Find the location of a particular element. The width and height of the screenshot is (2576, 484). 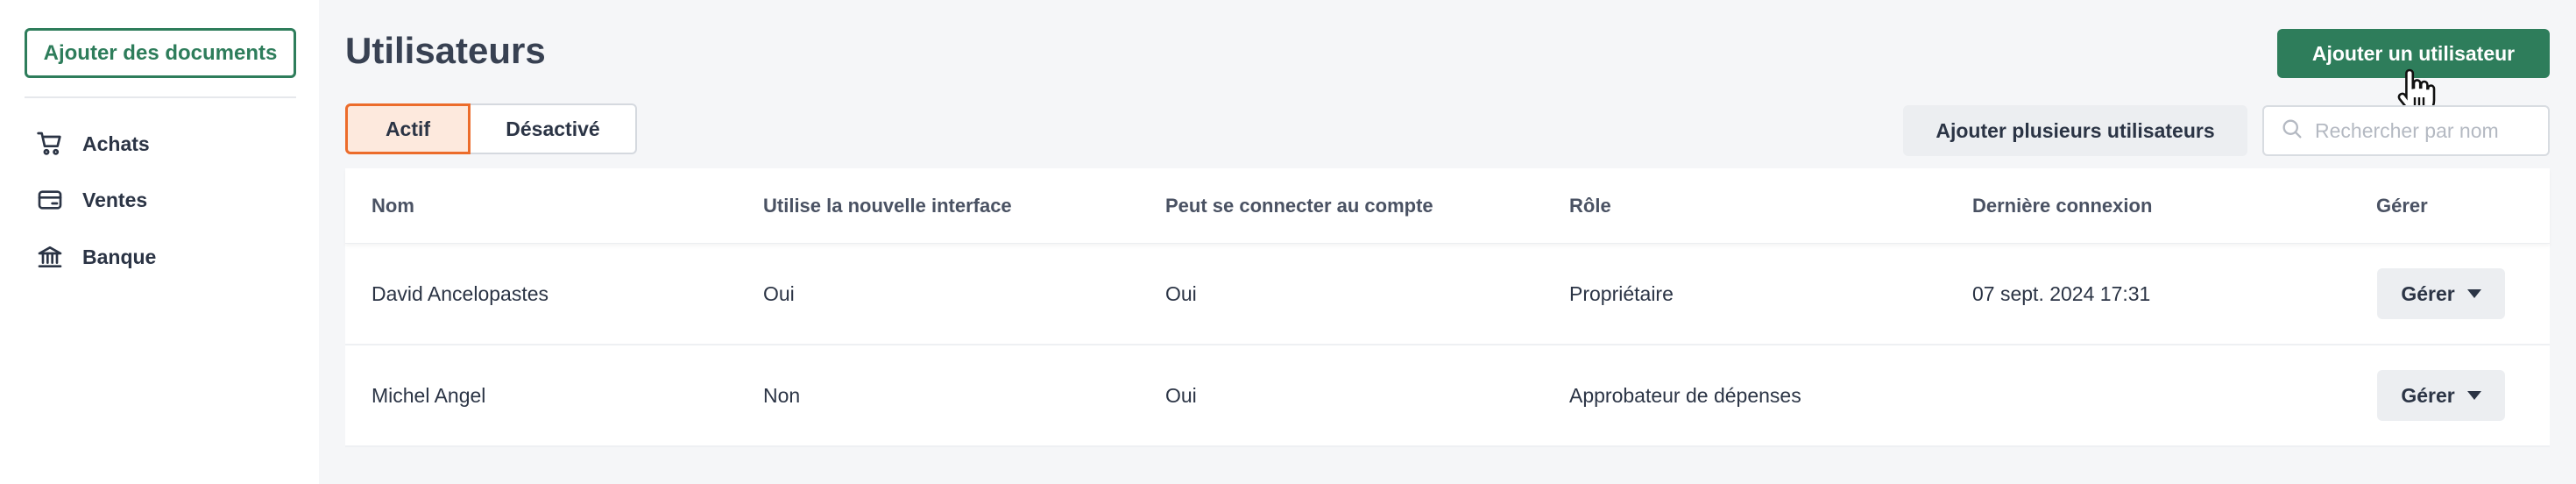

column-header-gerer: Gérer is located at coordinates (2402, 205).